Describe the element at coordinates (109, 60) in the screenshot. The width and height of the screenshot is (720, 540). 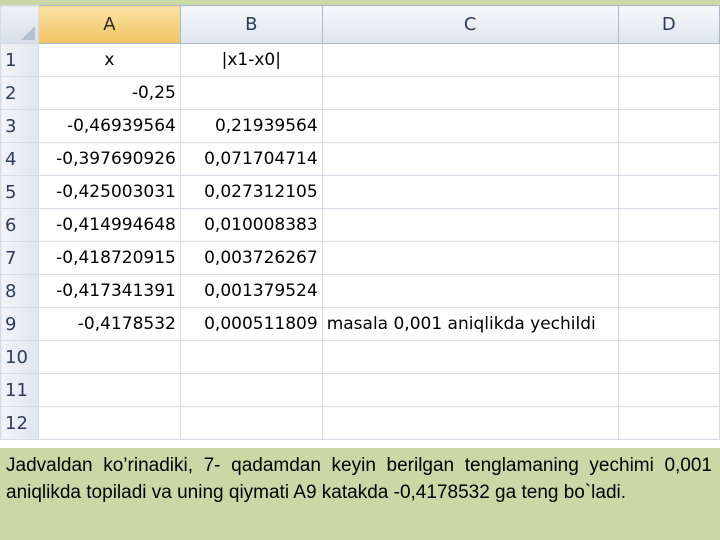
I see `cell-a: x` at that location.